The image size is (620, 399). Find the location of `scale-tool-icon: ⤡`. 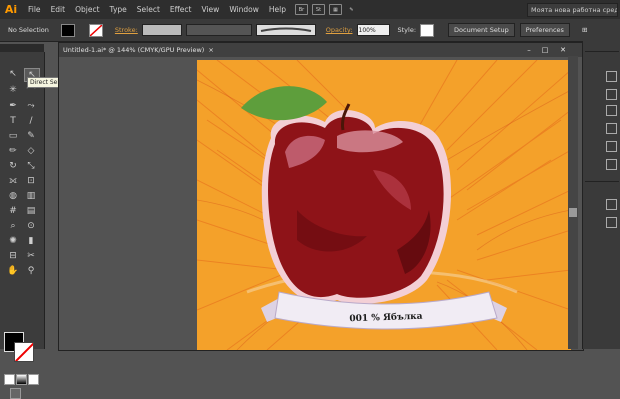

scale-tool-icon: ⤡ is located at coordinates (31, 166).